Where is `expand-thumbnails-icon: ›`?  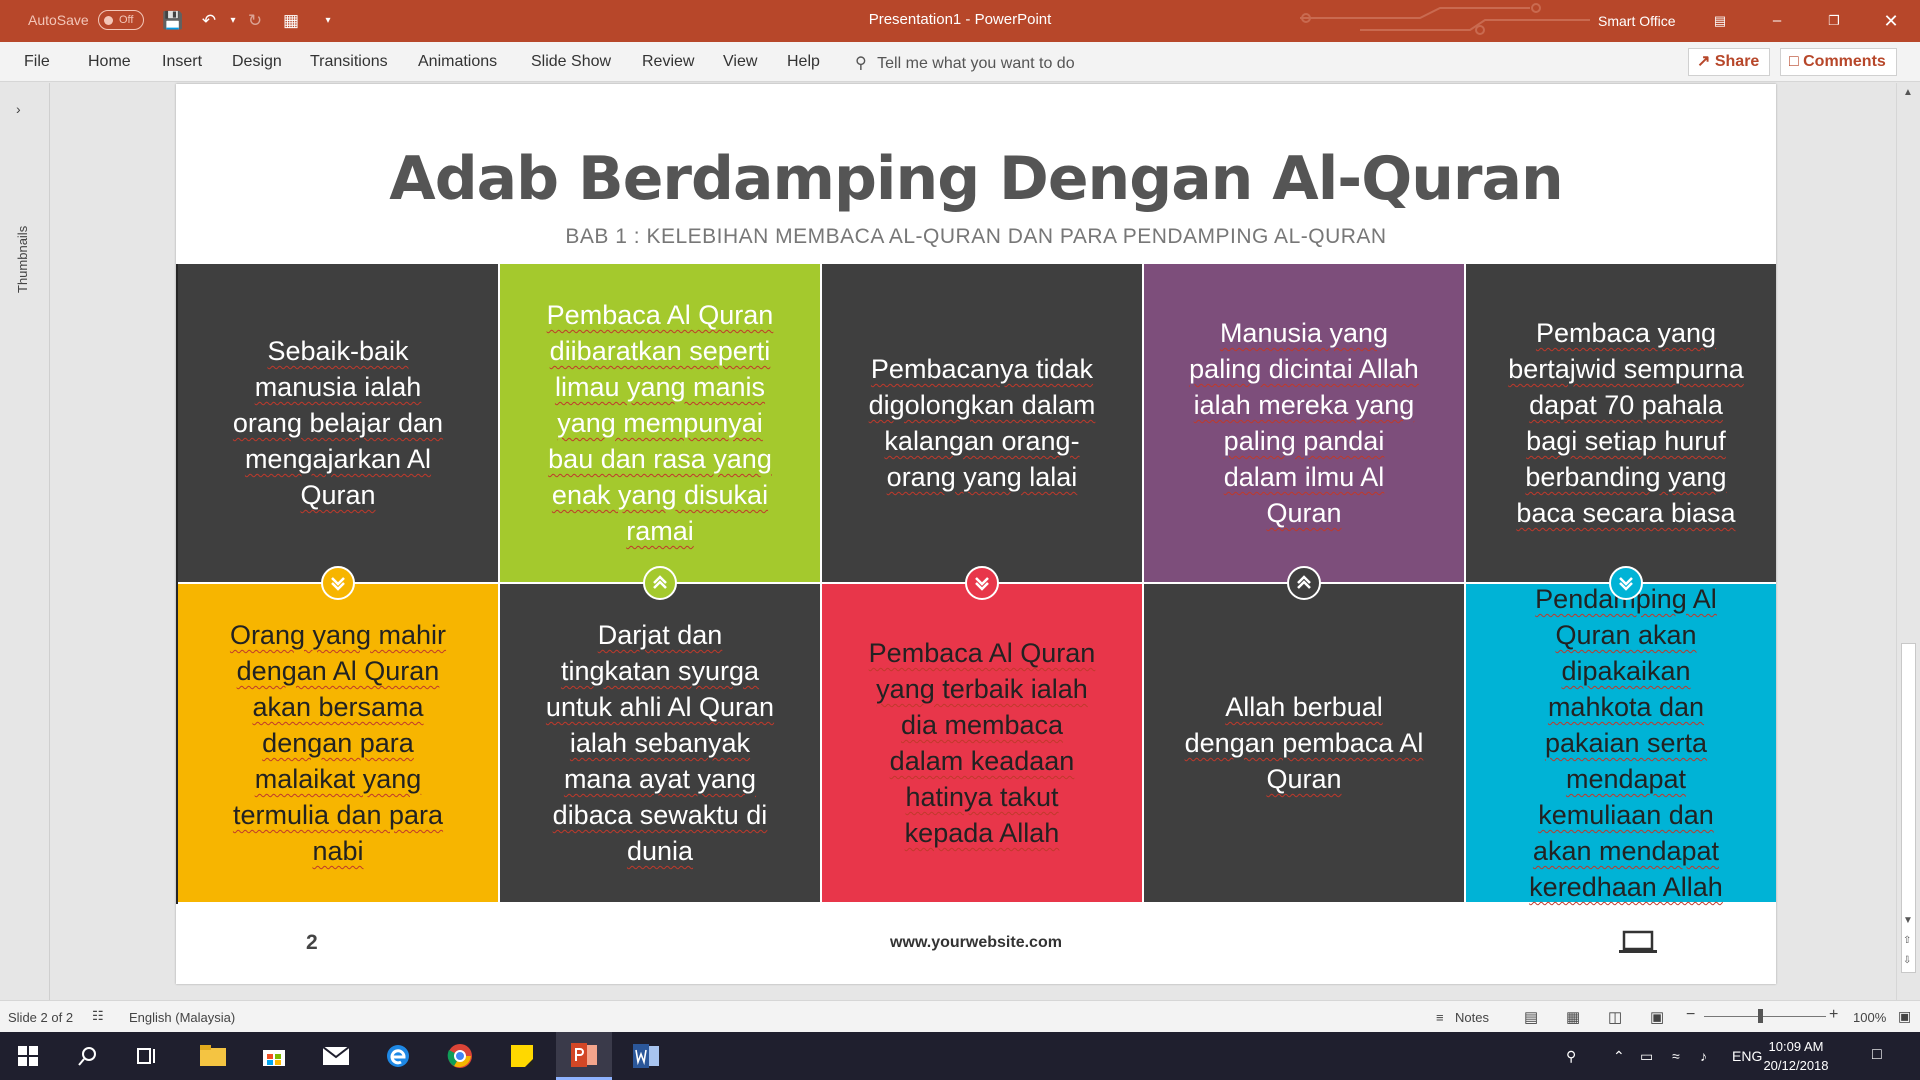
expand-thumbnails-icon: › is located at coordinates (18, 109).